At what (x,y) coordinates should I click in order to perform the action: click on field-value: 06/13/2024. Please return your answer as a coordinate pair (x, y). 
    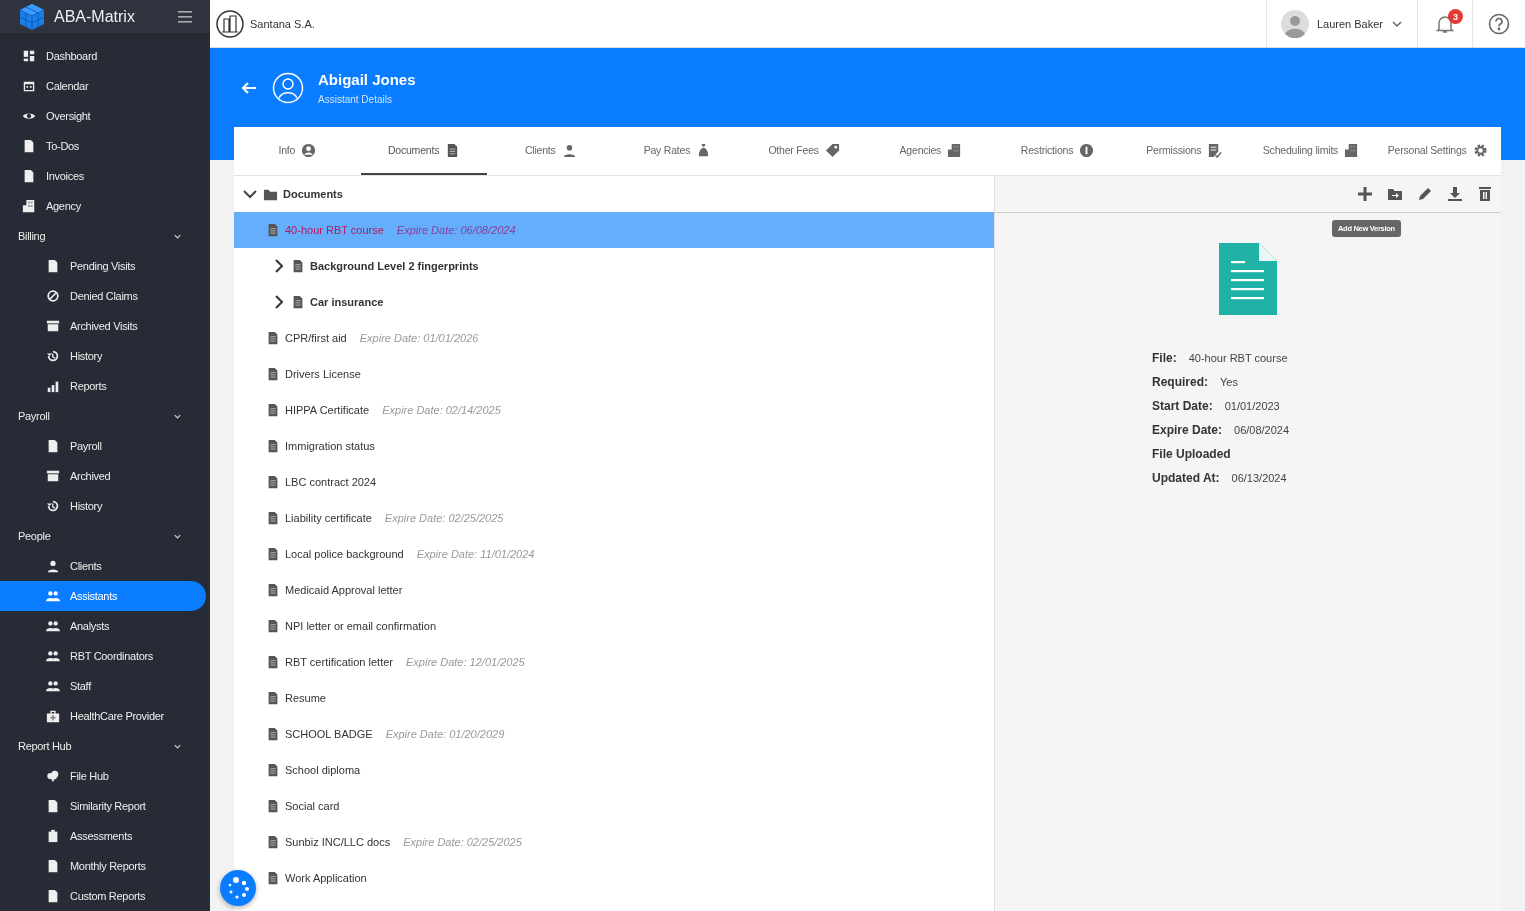
    Looking at the image, I should click on (1259, 478).